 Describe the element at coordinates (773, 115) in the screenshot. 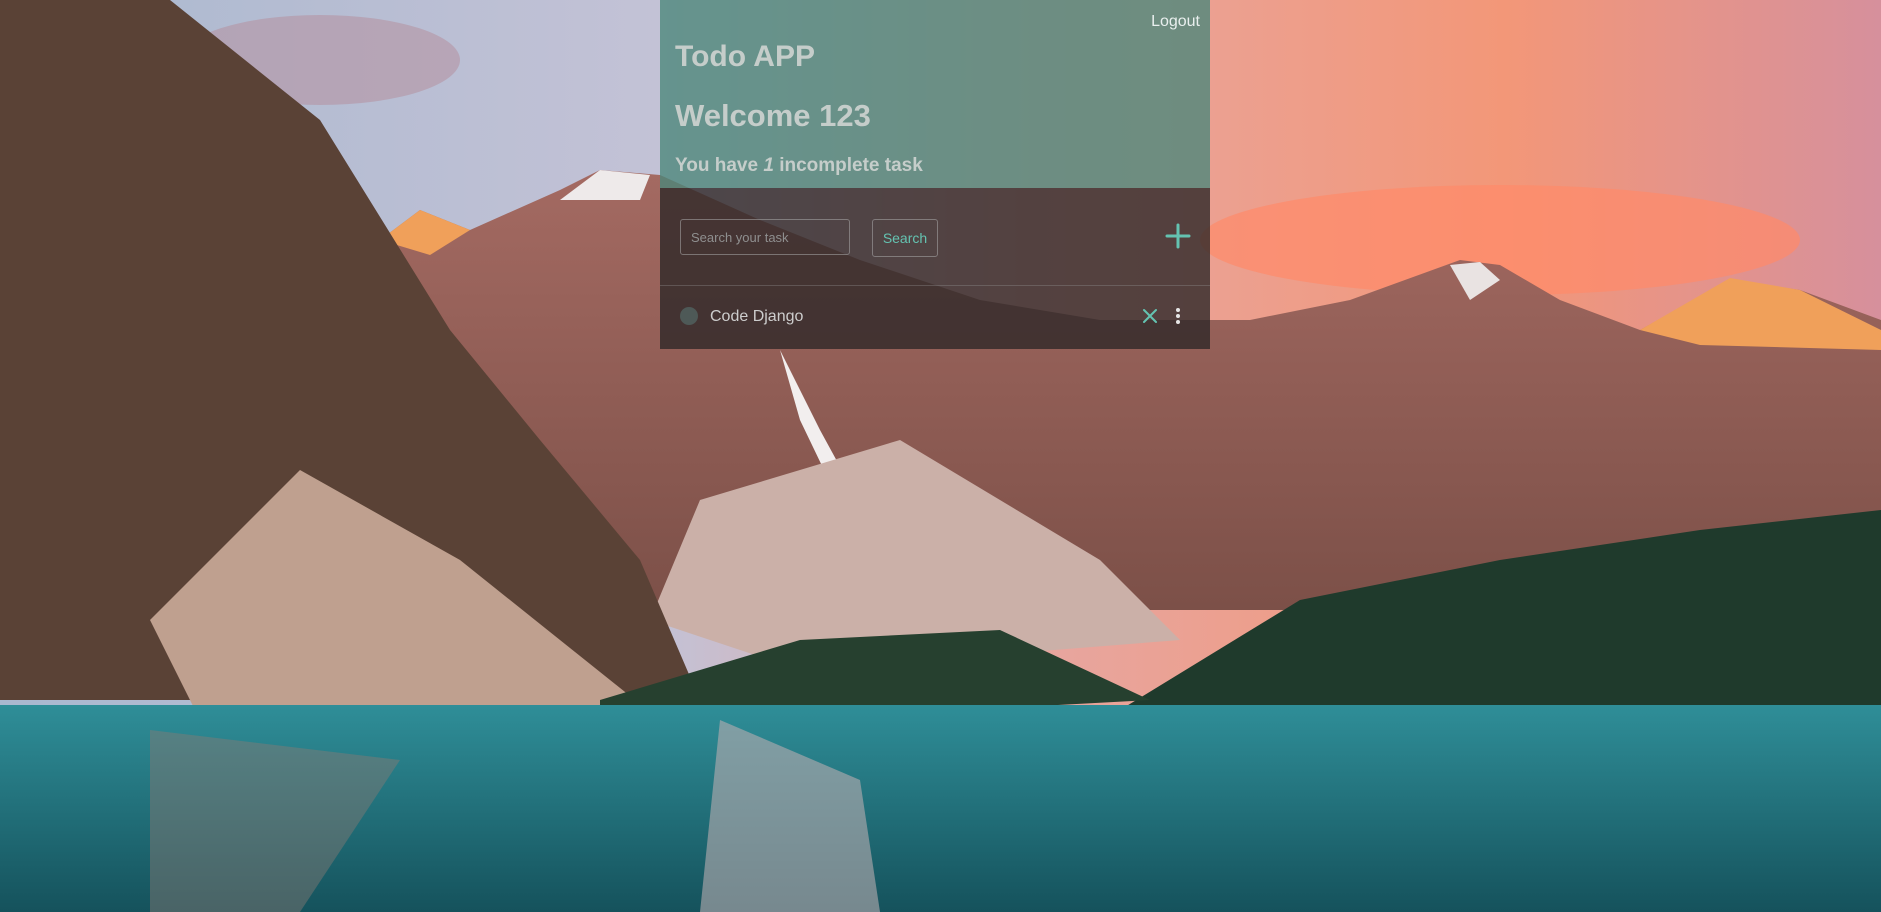

I see `welcome-heading: Welcome 123` at that location.